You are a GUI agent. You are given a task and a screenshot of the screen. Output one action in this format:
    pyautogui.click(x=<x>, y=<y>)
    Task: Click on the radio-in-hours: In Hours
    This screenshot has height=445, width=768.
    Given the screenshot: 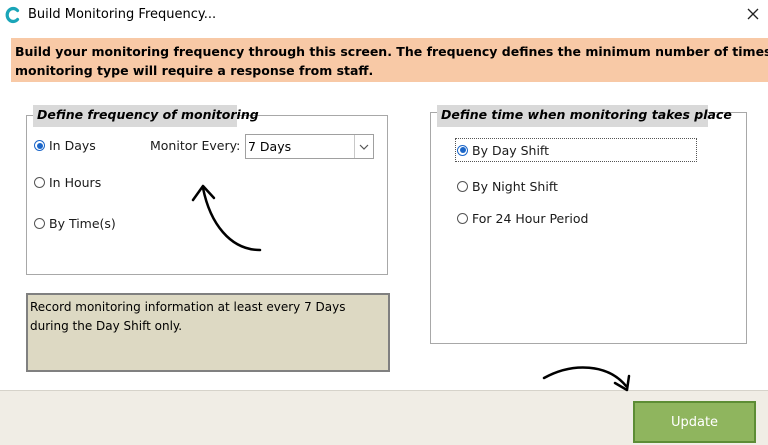 What is the action you would take?
    pyautogui.click(x=67, y=182)
    